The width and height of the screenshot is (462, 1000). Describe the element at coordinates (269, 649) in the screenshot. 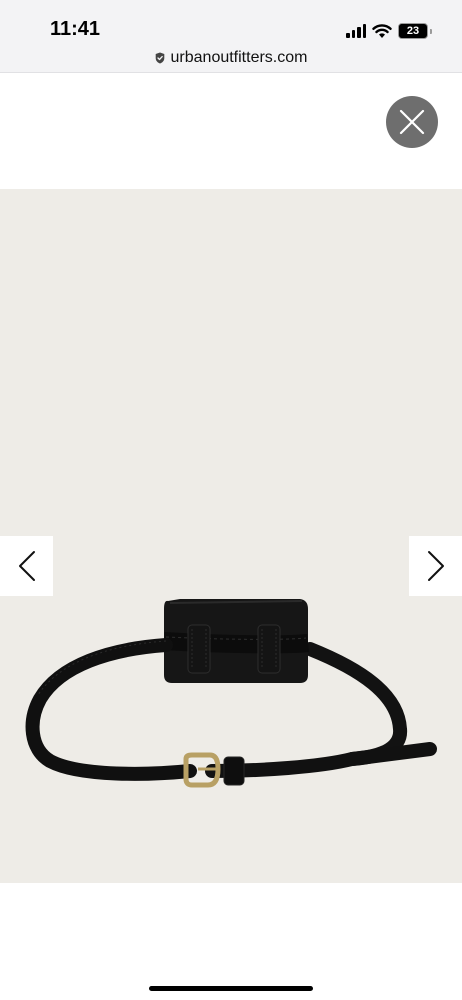

I see `belt-loop-right` at that location.